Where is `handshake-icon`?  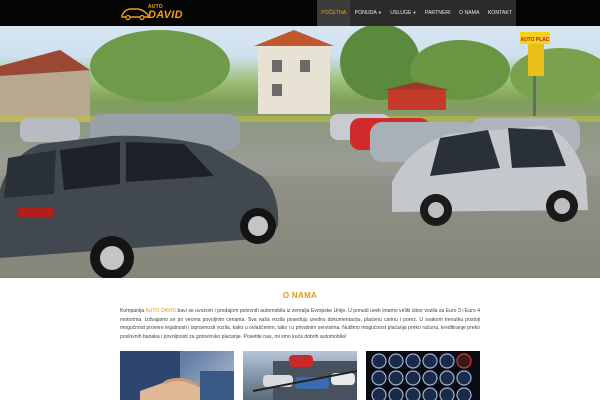 handshake-icon is located at coordinates (177, 375).